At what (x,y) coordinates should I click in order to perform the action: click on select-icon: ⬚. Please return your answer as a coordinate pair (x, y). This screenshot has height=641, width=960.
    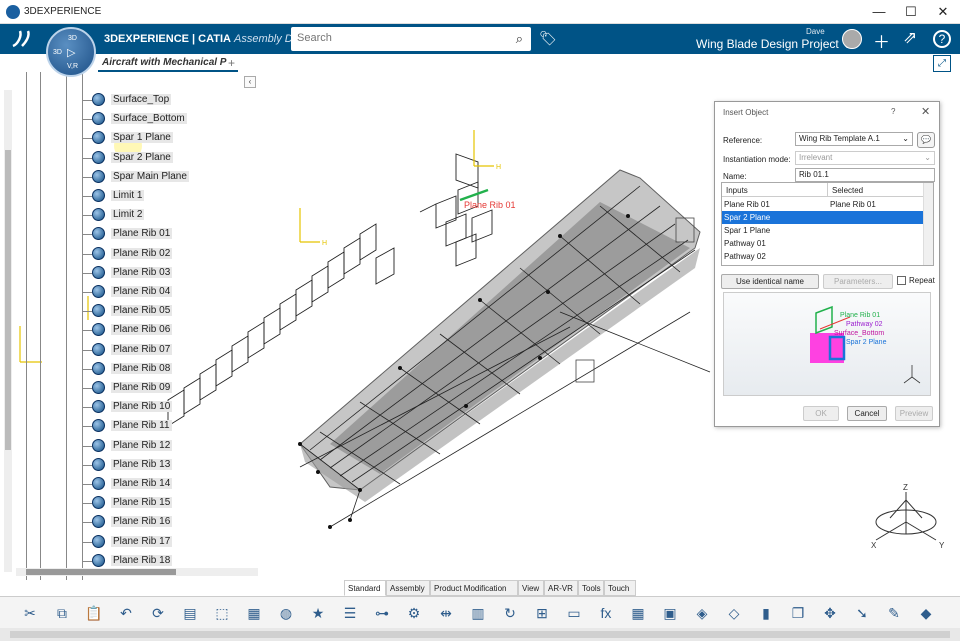
    Looking at the image, I should click on (222, 613).